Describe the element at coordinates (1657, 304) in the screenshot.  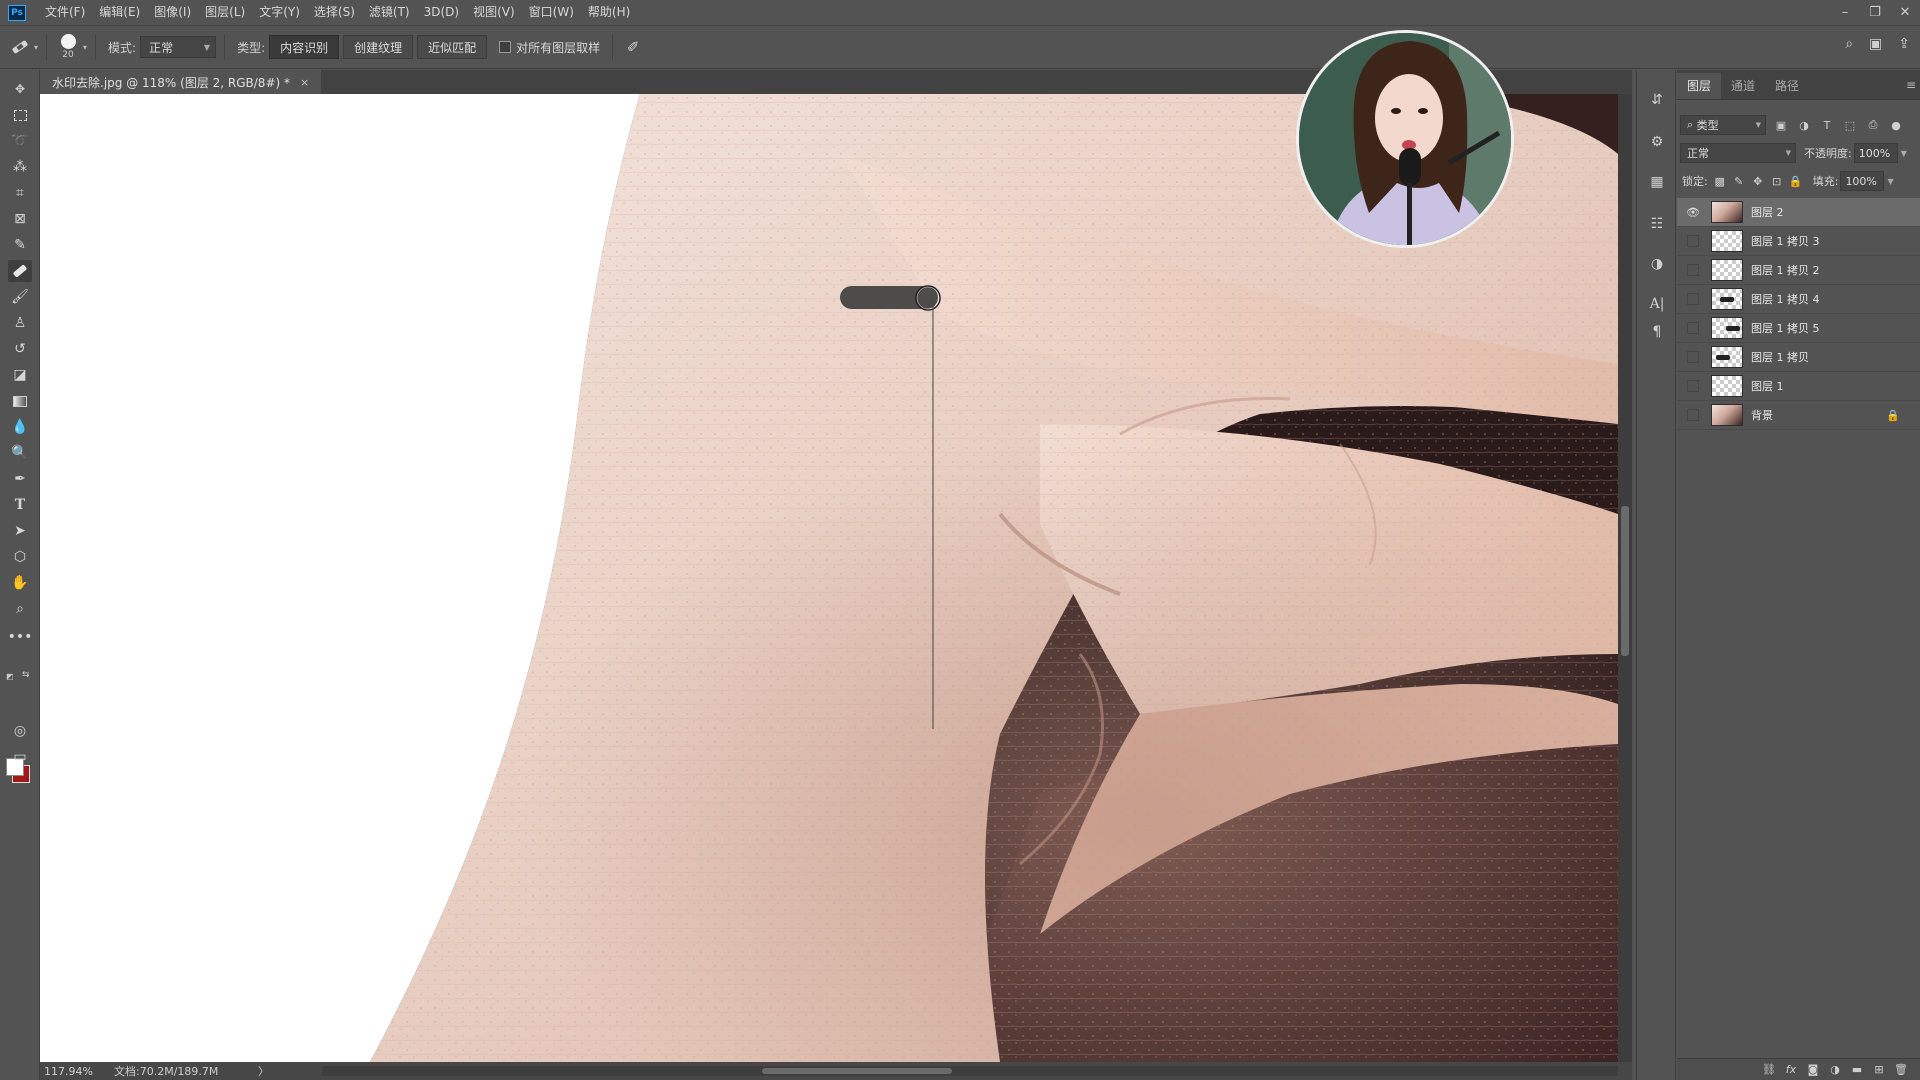
I see `character-panel-icon: A|` at that location.